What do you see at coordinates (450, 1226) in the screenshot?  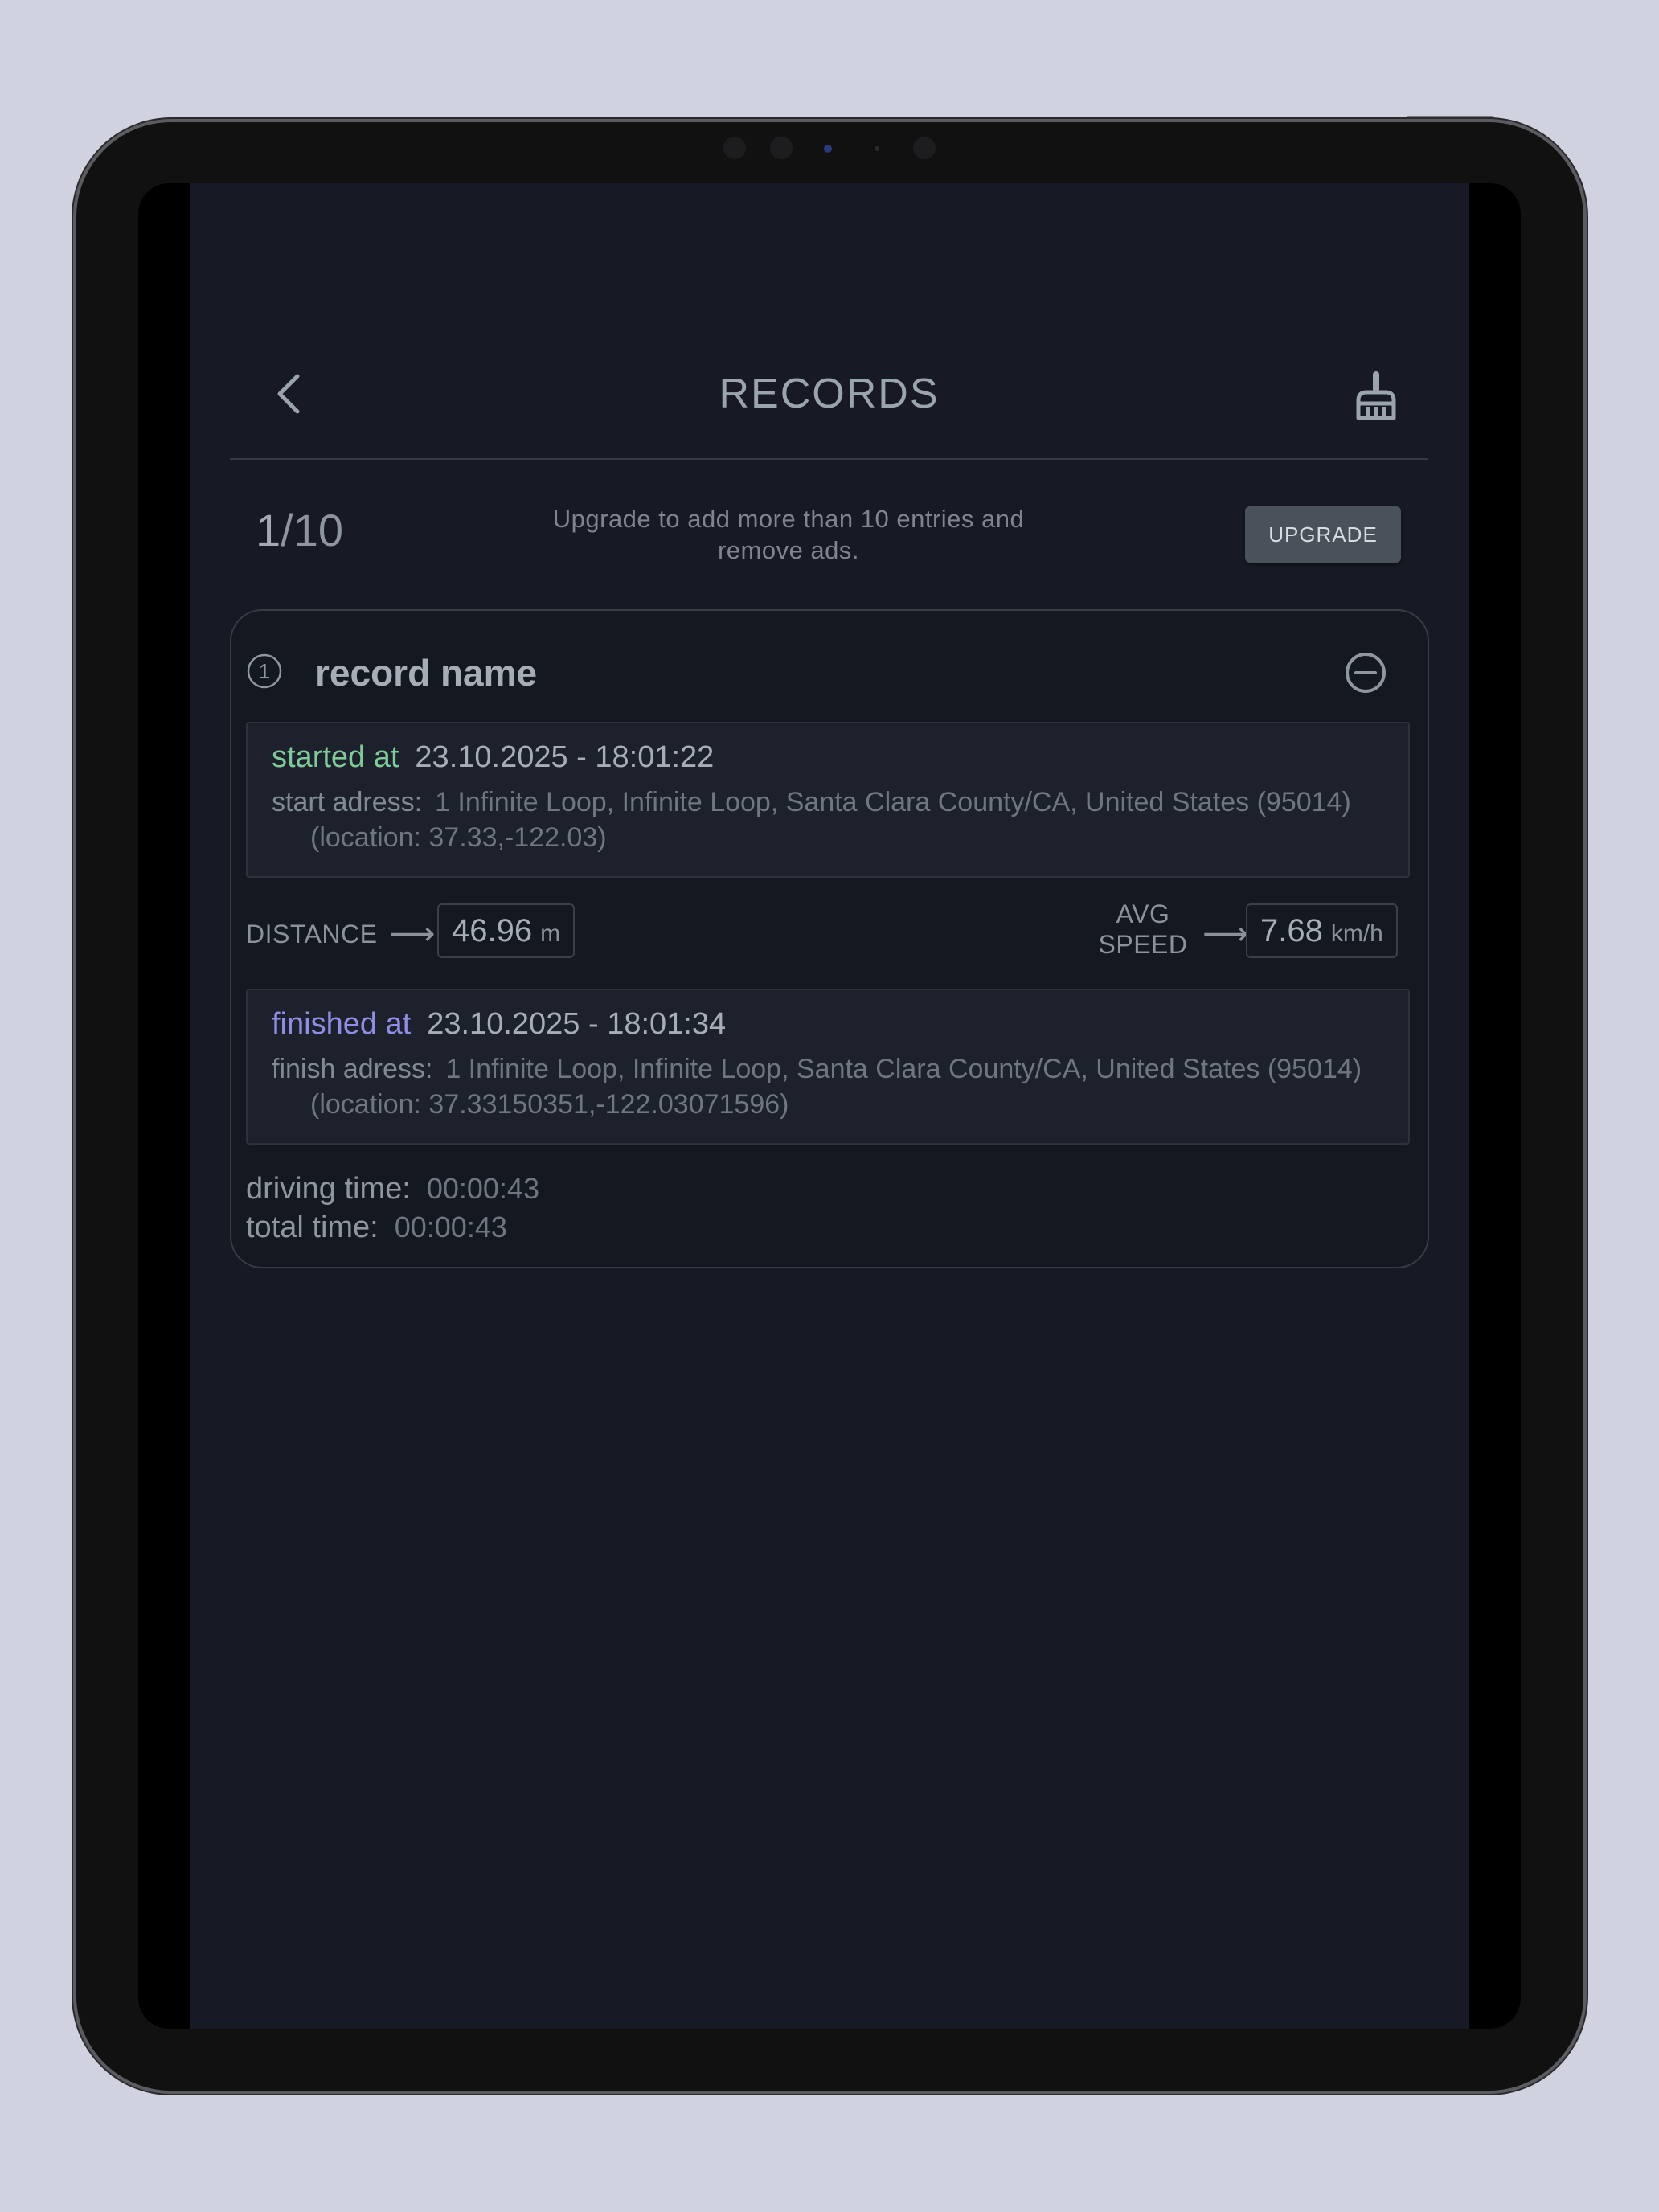 I see `total-time-value: 00:00:43` at bounding box center [450, 1226].